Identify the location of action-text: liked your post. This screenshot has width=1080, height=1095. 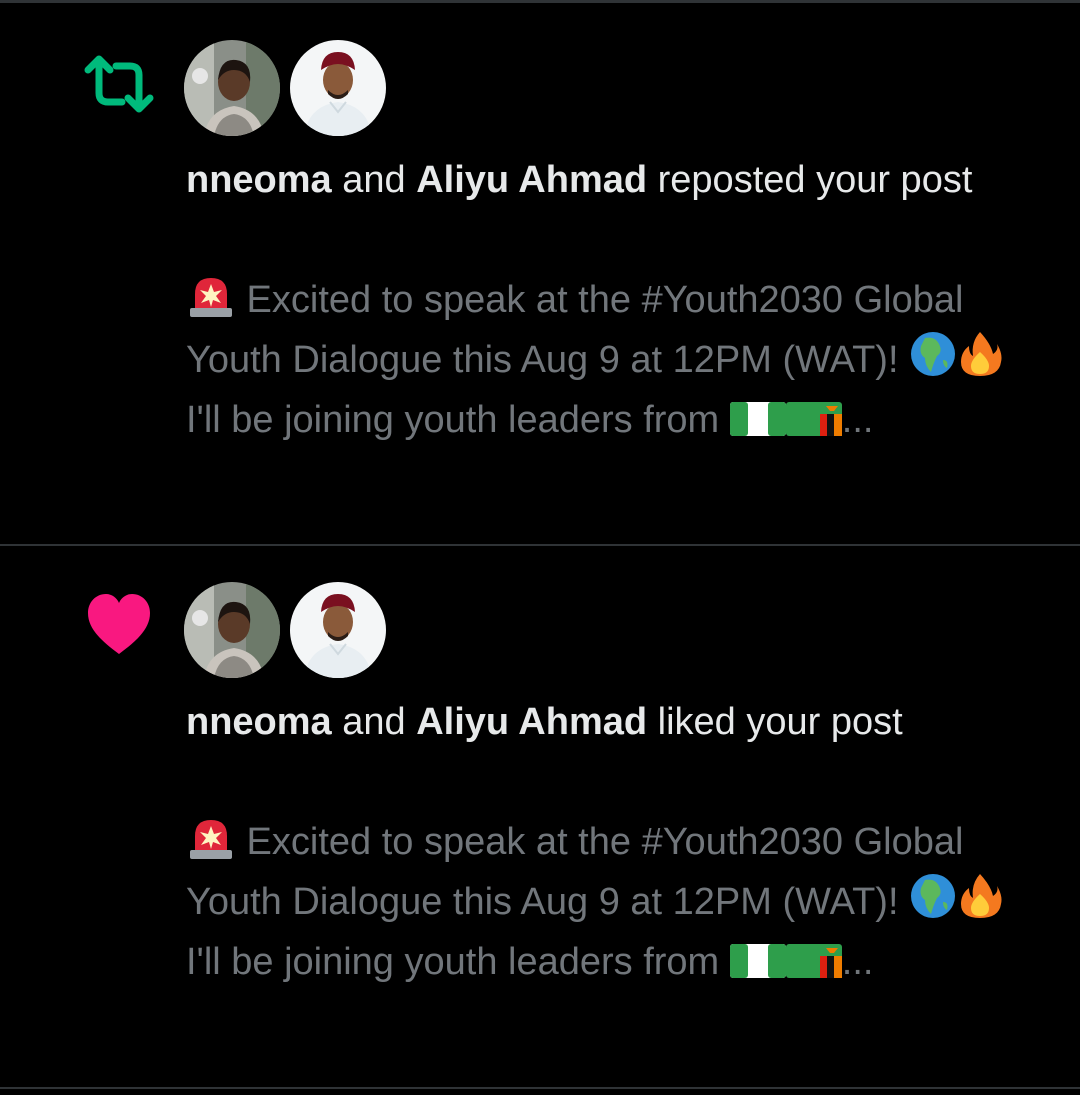
(775, 722).